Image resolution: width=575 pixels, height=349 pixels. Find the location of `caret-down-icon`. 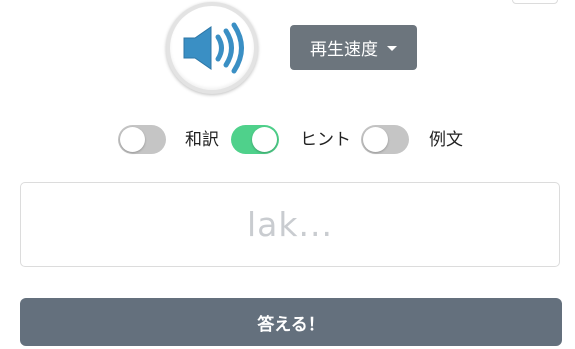

caret-down-icon is located at coordinates (392, 48).